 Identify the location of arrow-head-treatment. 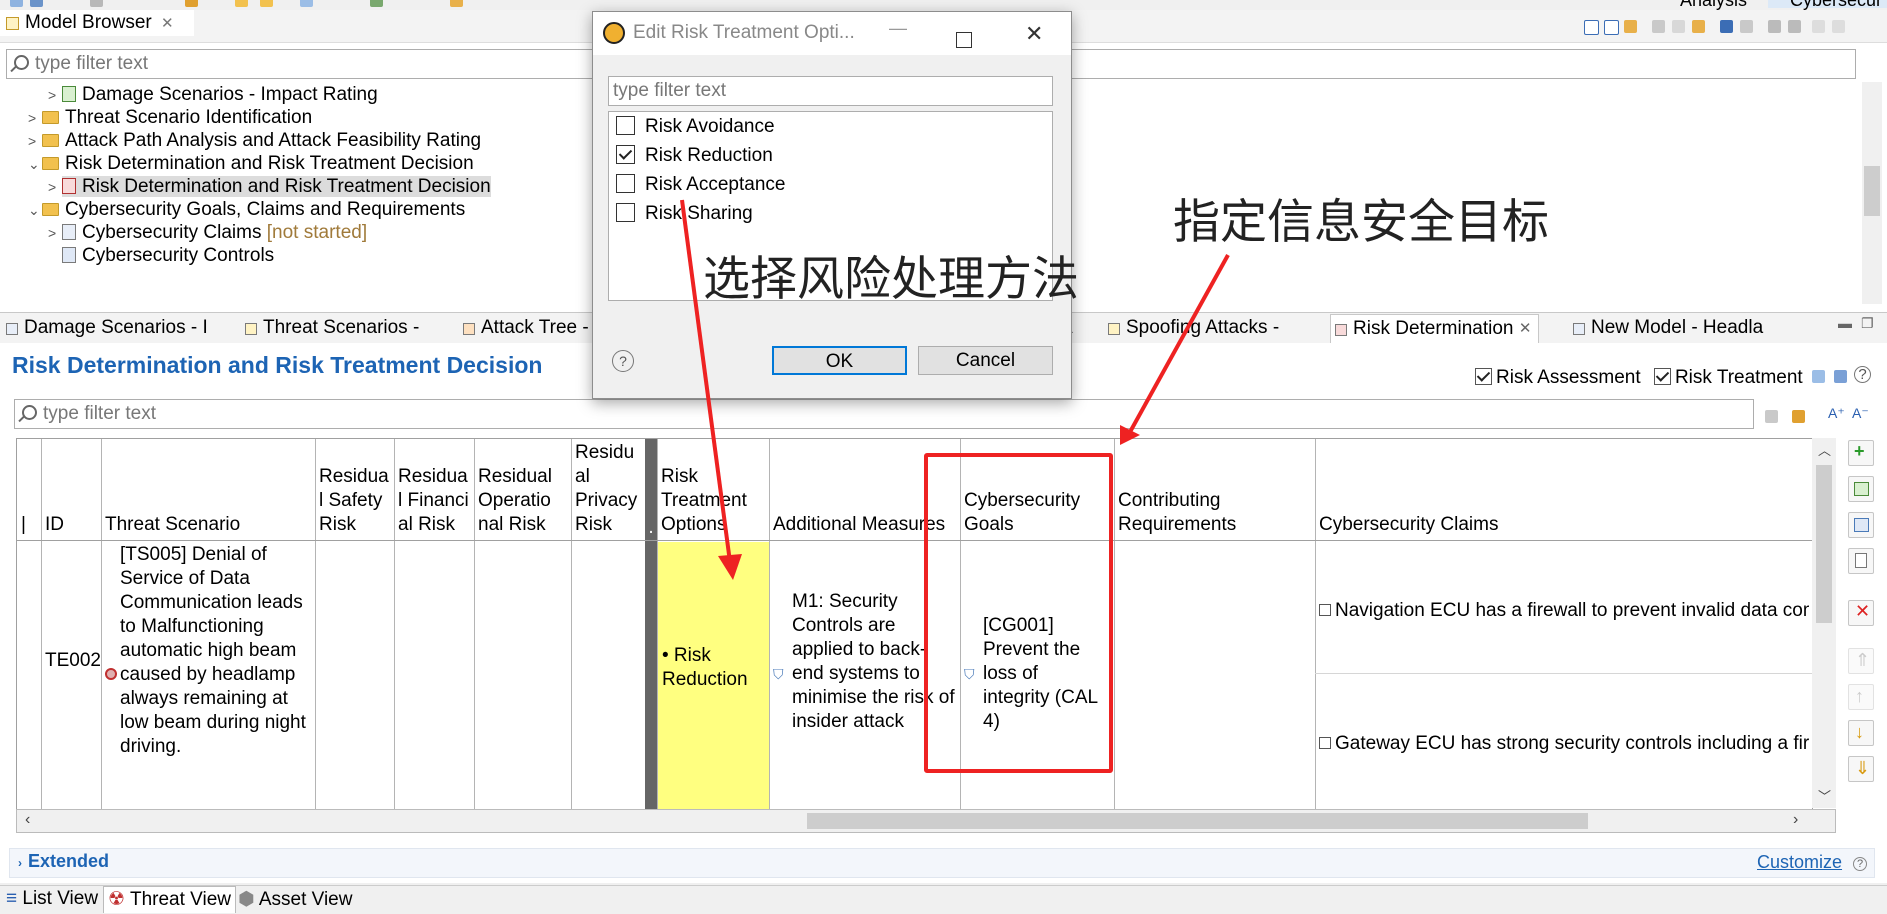
(730, 567).